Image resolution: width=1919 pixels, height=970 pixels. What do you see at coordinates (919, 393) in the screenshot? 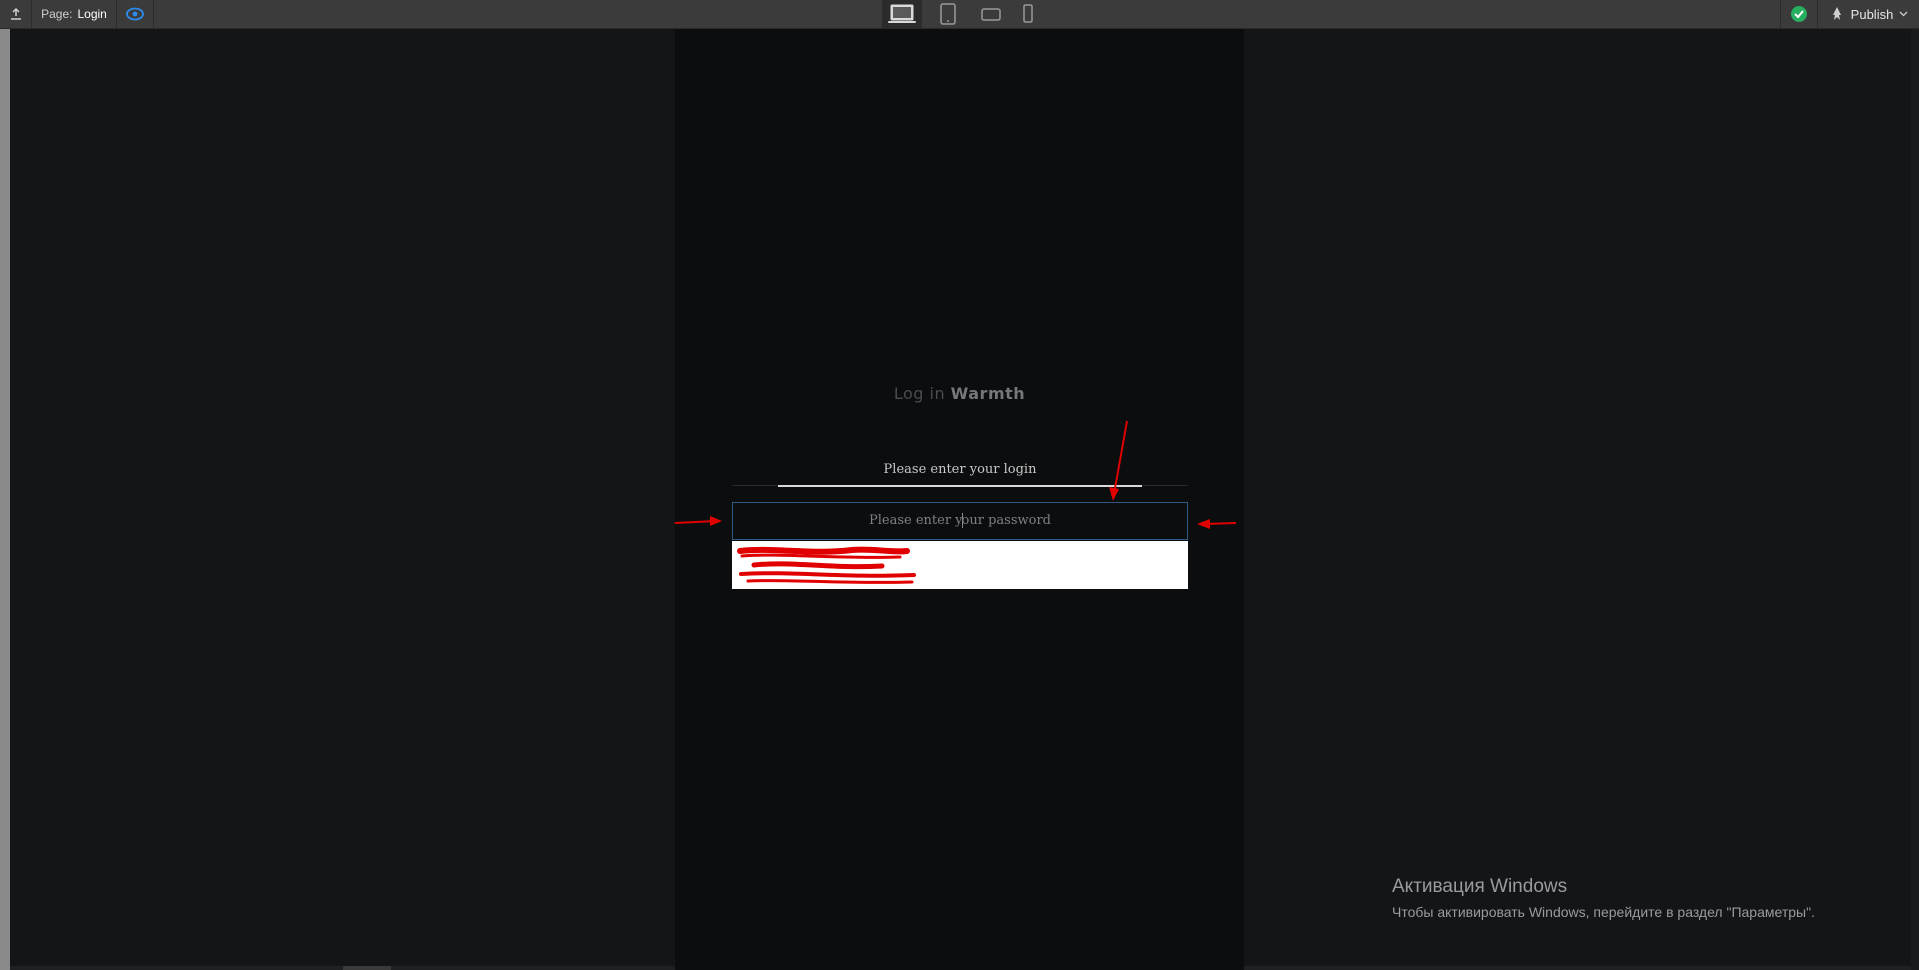
I see `login-heading-part1: Log in` at bounding box center [919, 393].